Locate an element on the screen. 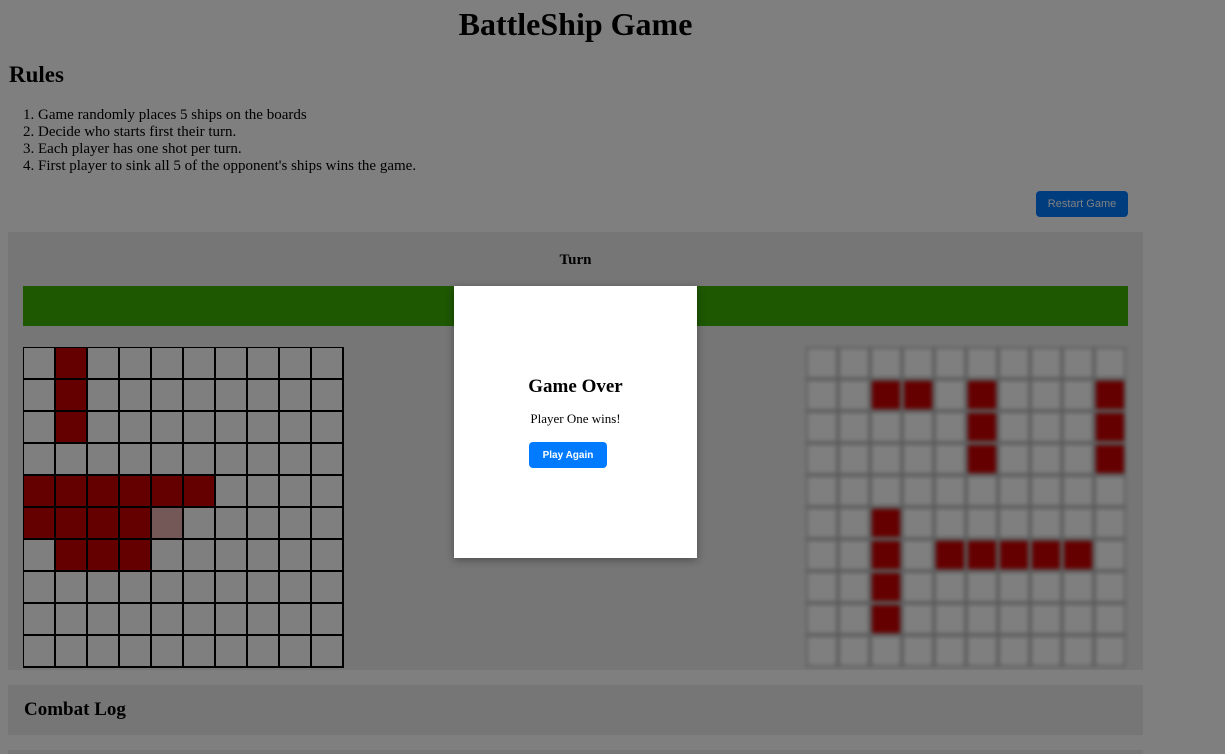  game-over-modal: Game Over Player One wins! Play Again is located at coordinates (575, 422).